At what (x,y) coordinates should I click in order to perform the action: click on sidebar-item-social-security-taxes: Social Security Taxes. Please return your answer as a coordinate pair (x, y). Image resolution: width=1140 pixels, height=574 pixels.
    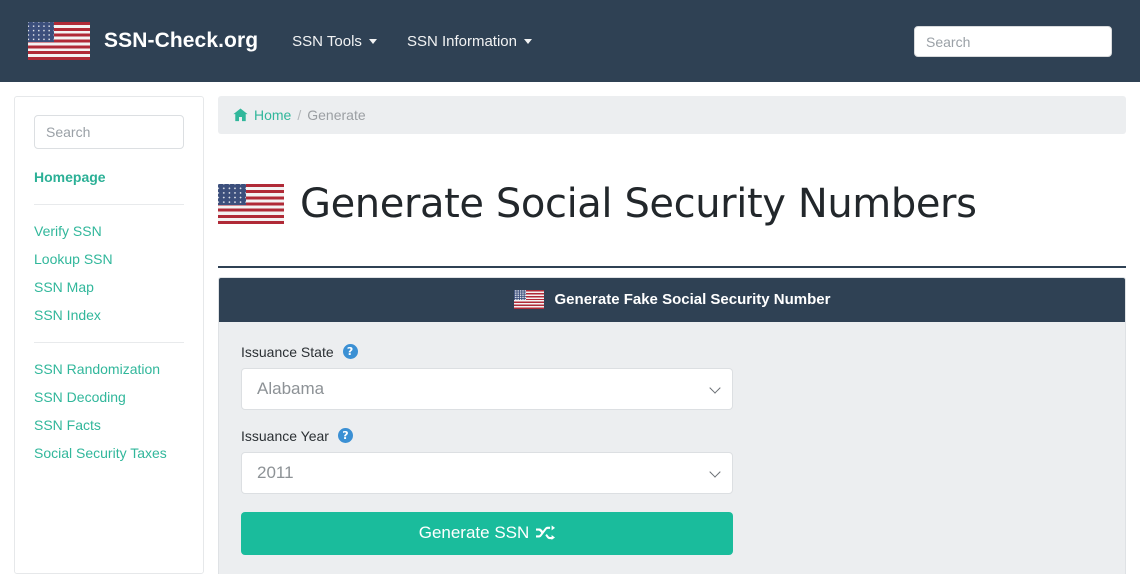
    Looking at the image, I should click on (109, 453).